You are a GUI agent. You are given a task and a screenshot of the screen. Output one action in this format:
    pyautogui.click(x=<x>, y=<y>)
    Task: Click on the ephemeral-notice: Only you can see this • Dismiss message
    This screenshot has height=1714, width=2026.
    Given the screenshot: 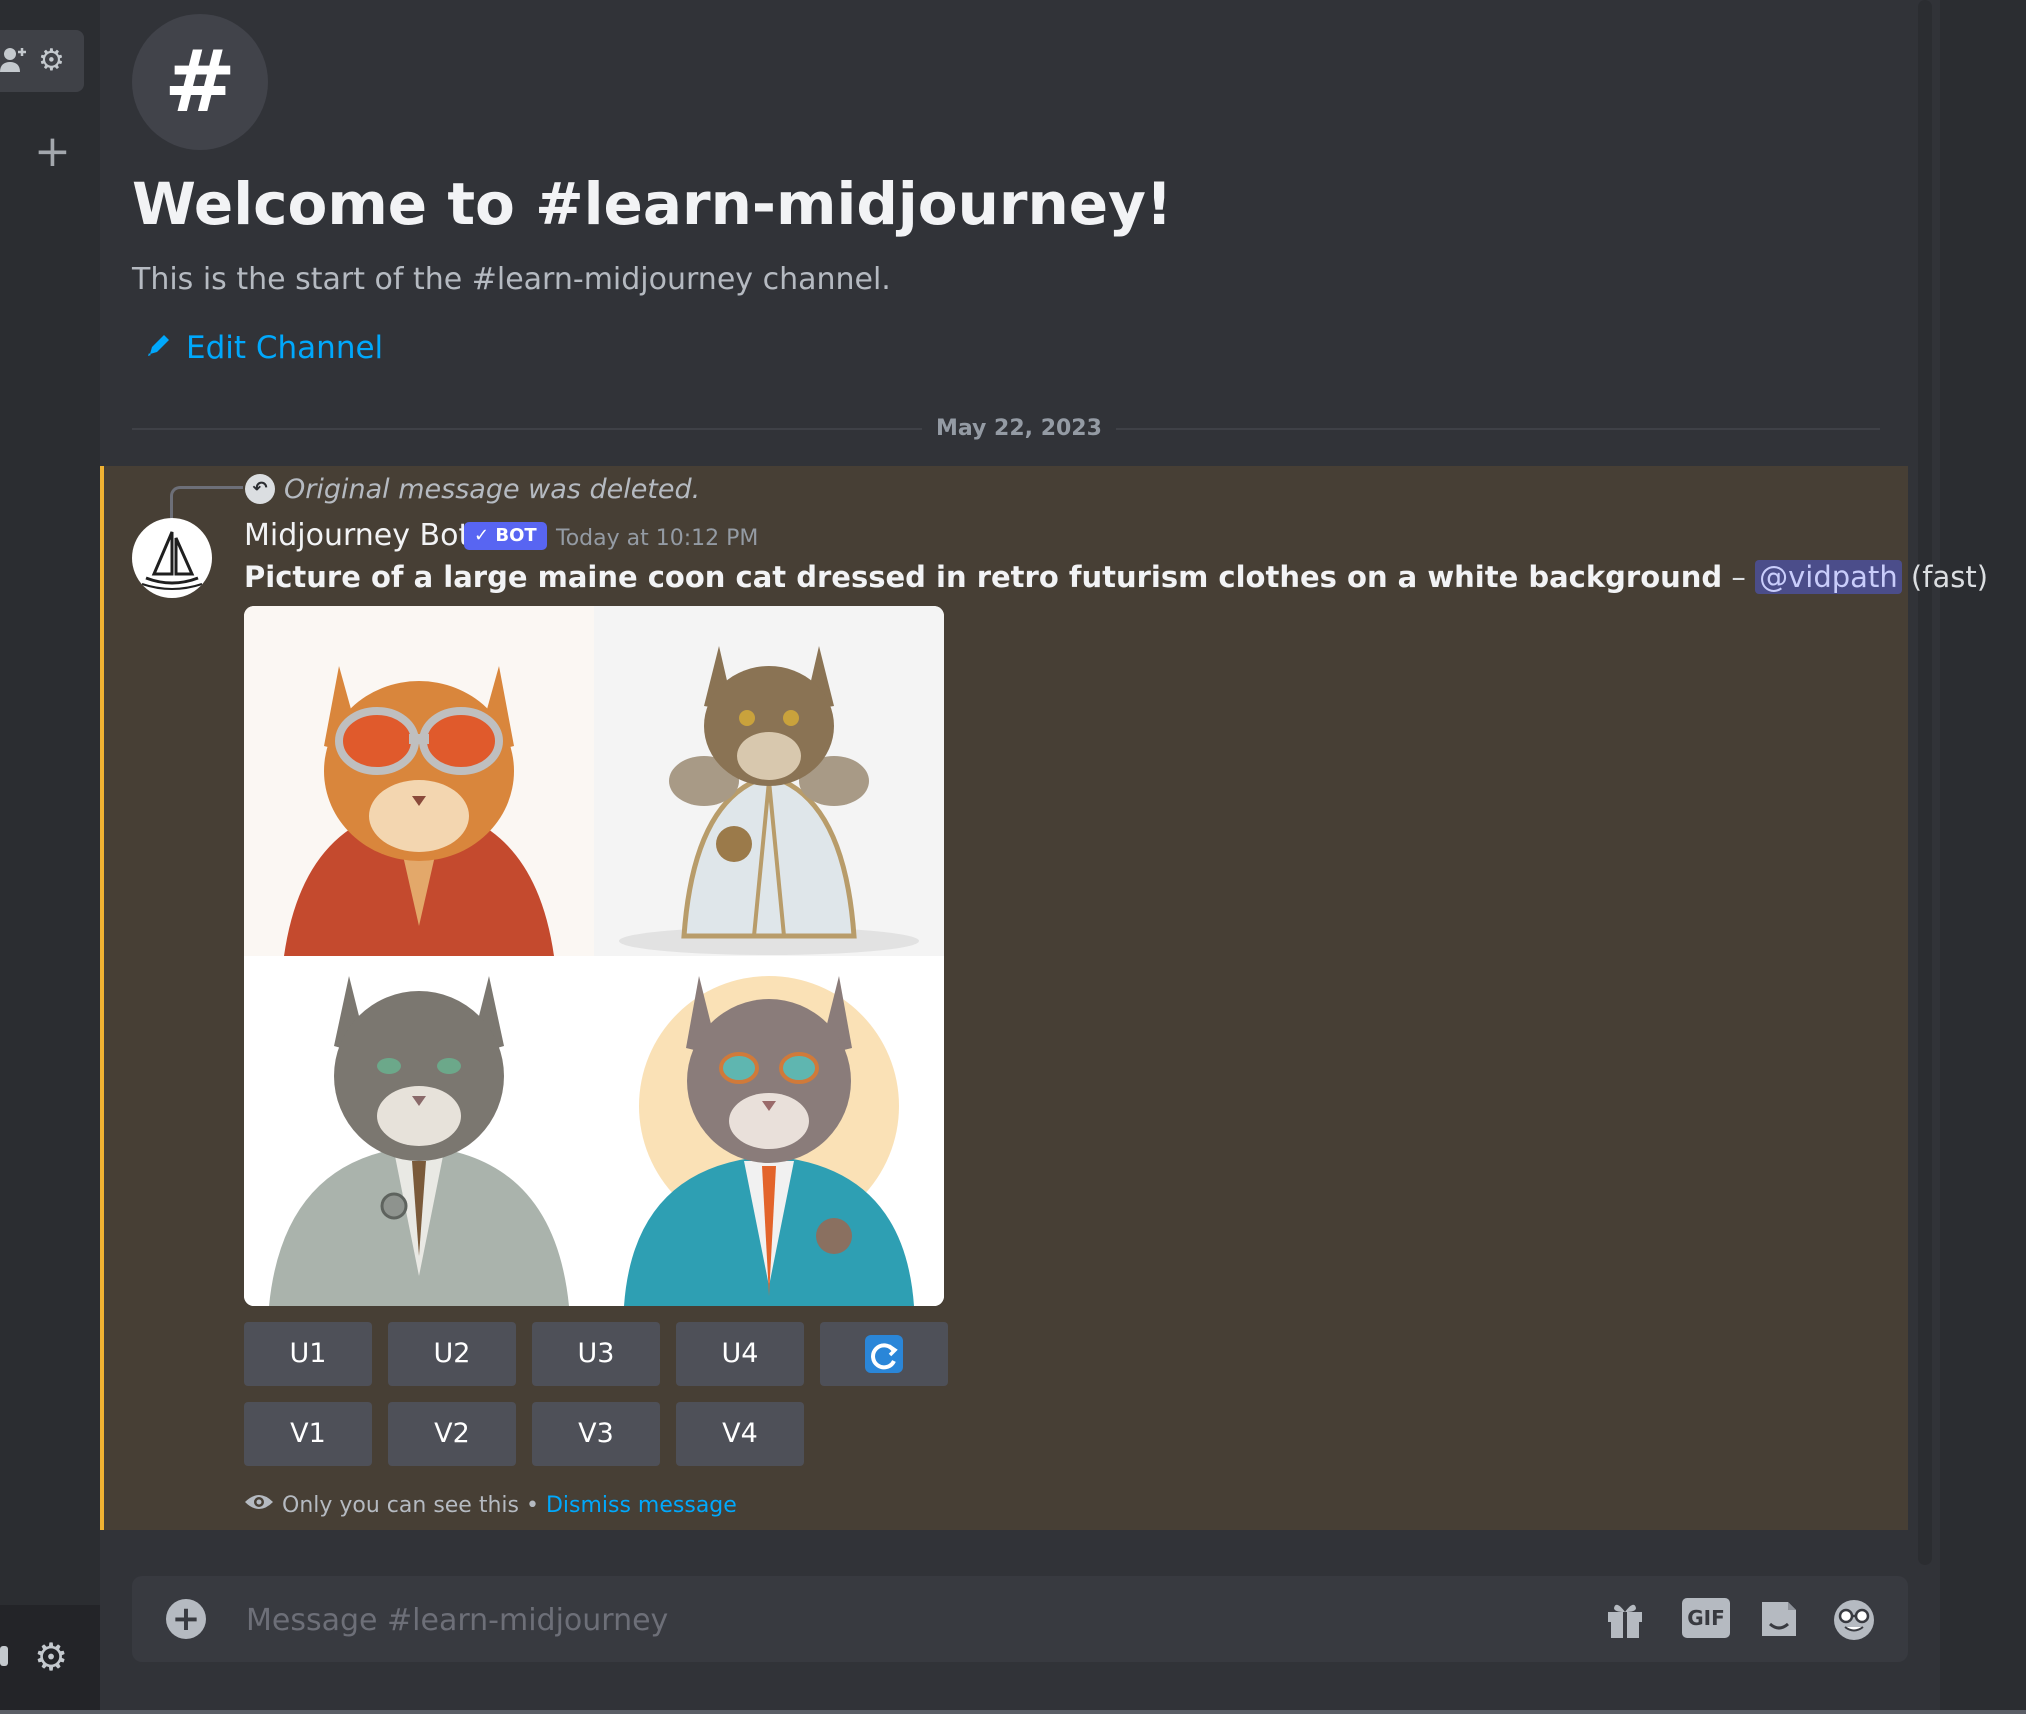 What is the action you would take?
    pyautogui.click(x=490, y=1505)
    